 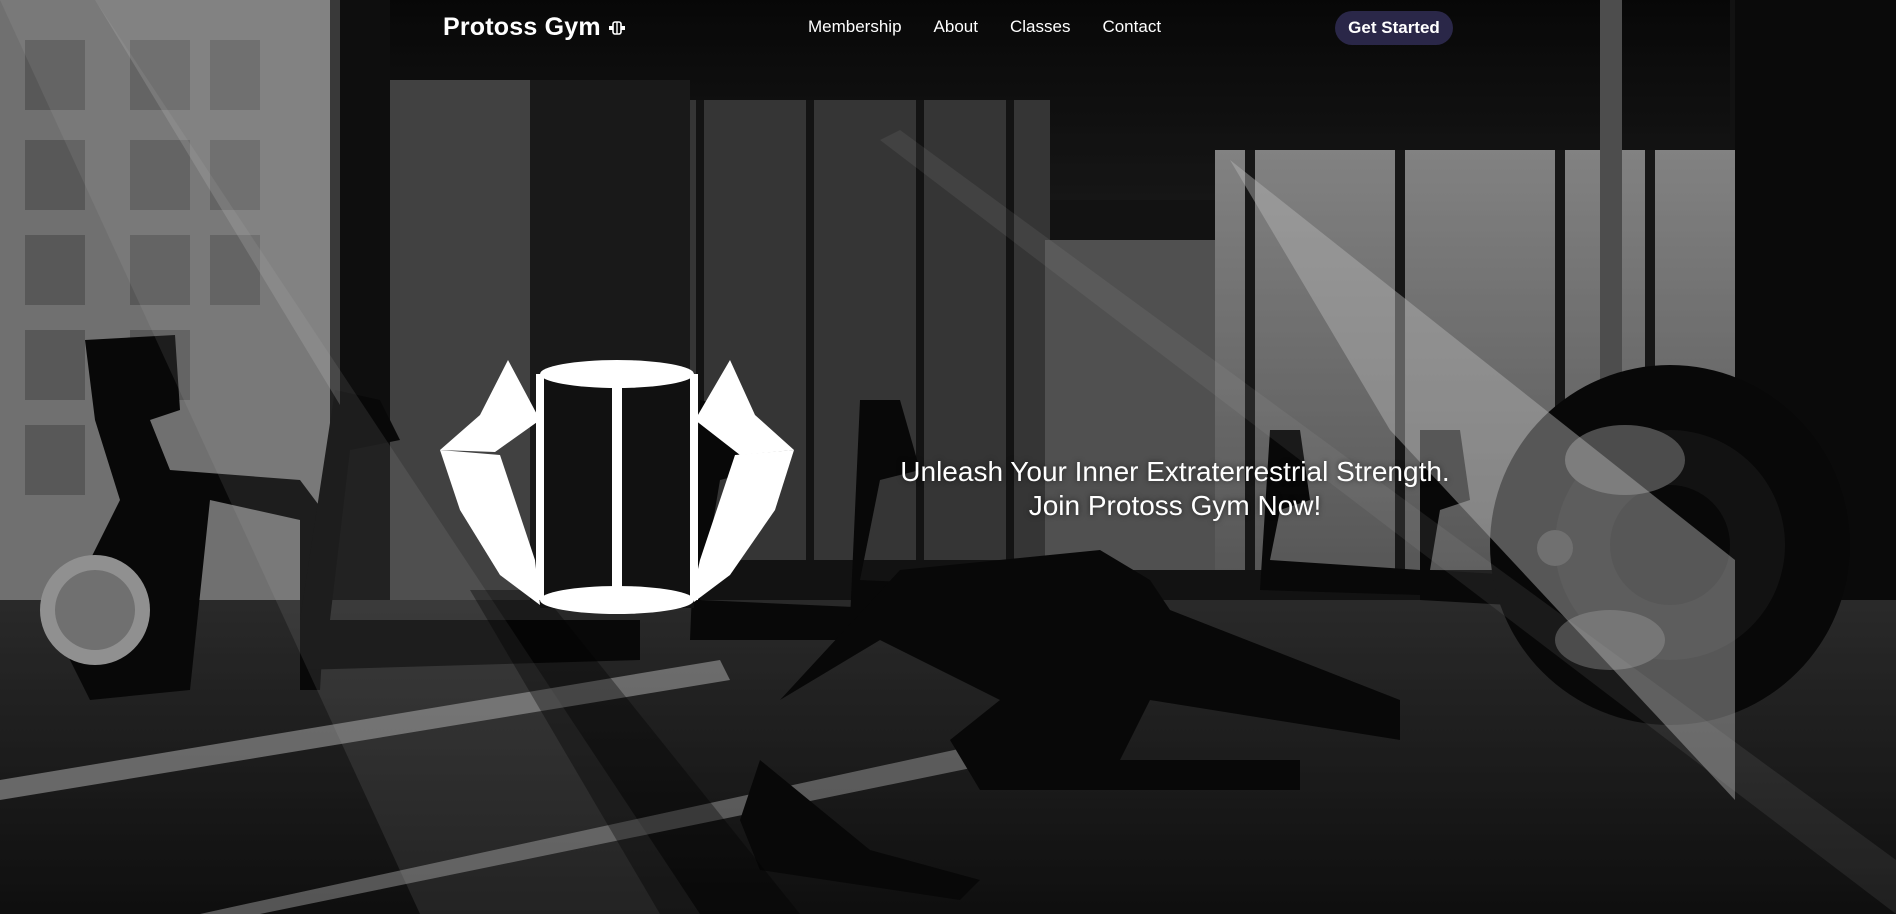 What do you see at coordinates (855, 27) in the screenshot?
I see `nav-link-membership: Membership` at bounding box center [855, 27].